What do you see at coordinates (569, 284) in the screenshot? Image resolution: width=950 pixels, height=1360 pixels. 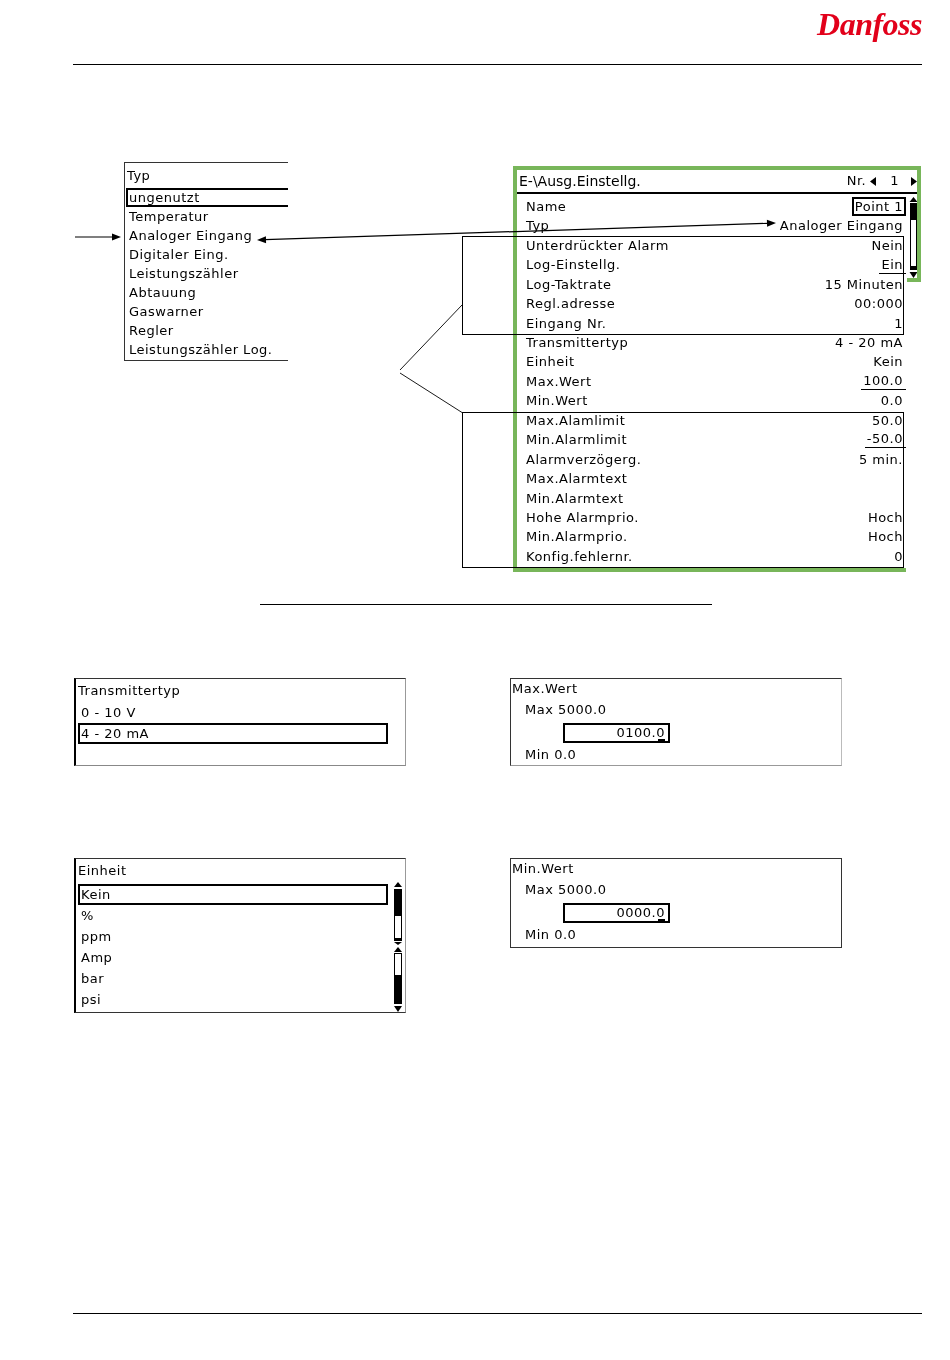 I see `setting-label: Log-Taktrate` at bounding box center [569, 284].